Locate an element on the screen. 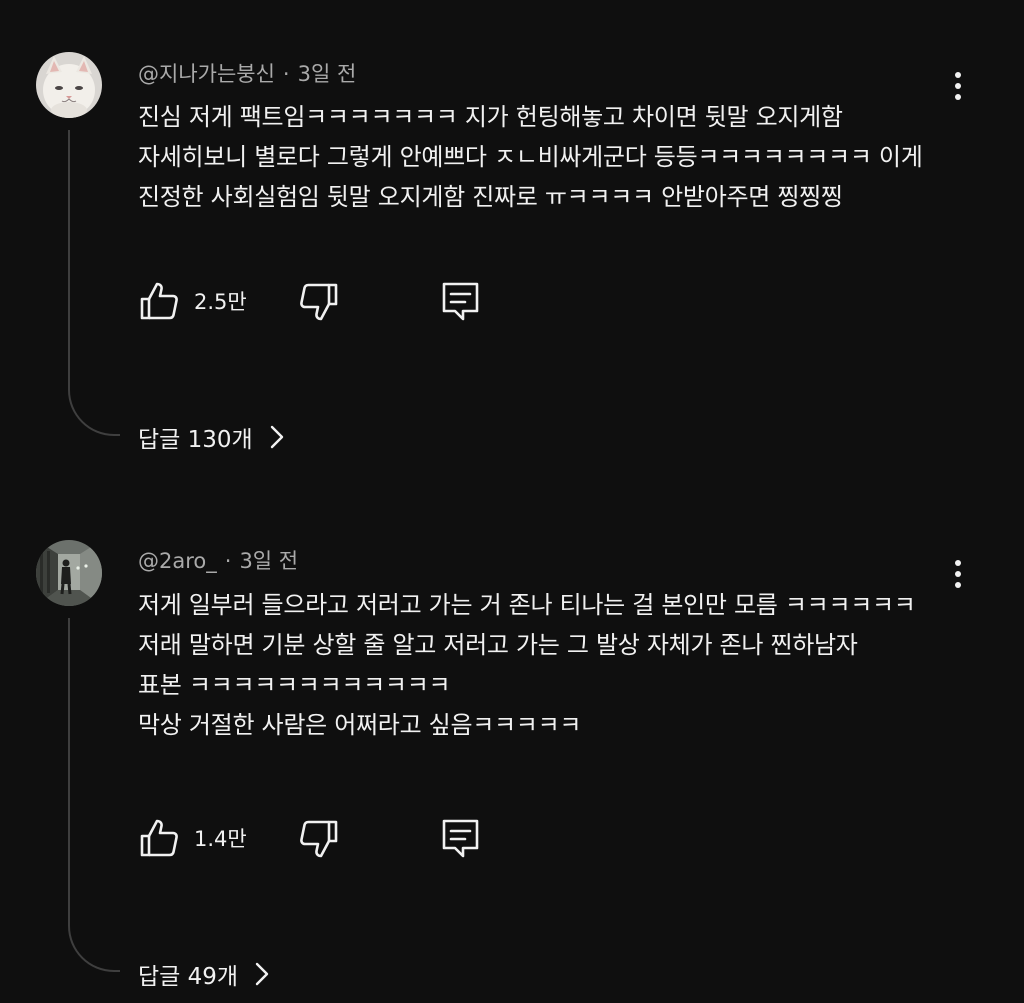 This screenshot has height=1003, width=1024. chevron-right-icon is located at coordinates (262, 974).